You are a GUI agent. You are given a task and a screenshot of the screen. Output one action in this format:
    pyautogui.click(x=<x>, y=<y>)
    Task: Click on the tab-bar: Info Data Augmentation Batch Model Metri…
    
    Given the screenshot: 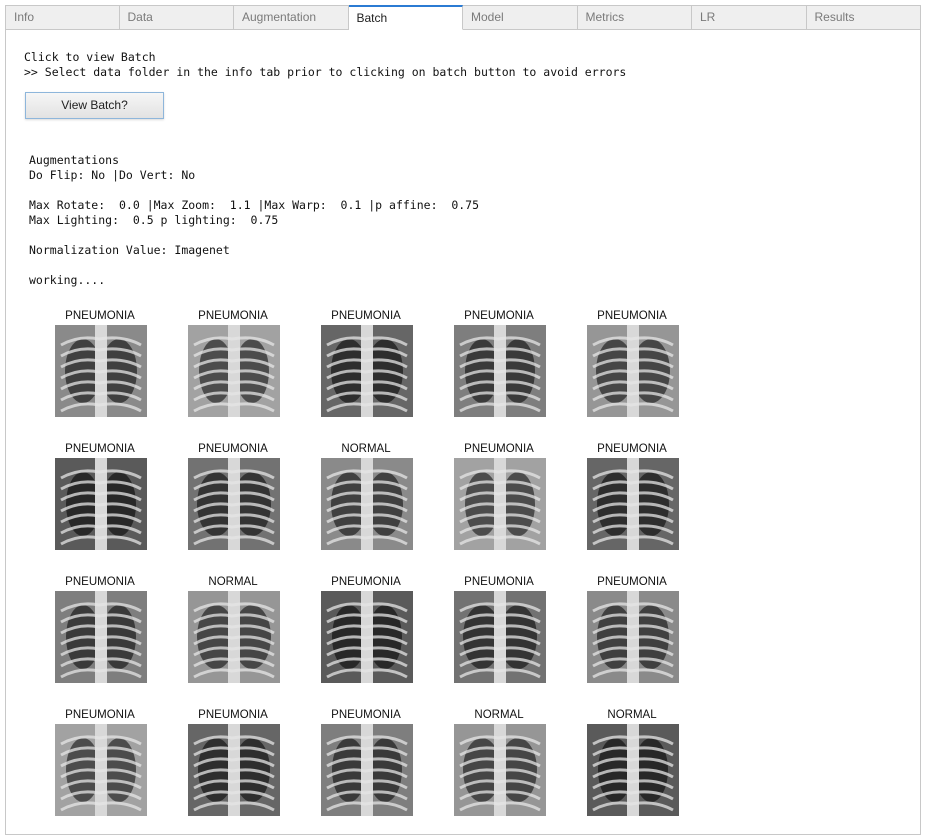 What is the action you would take?
    pyautogui.click(x=463, y=17)
    